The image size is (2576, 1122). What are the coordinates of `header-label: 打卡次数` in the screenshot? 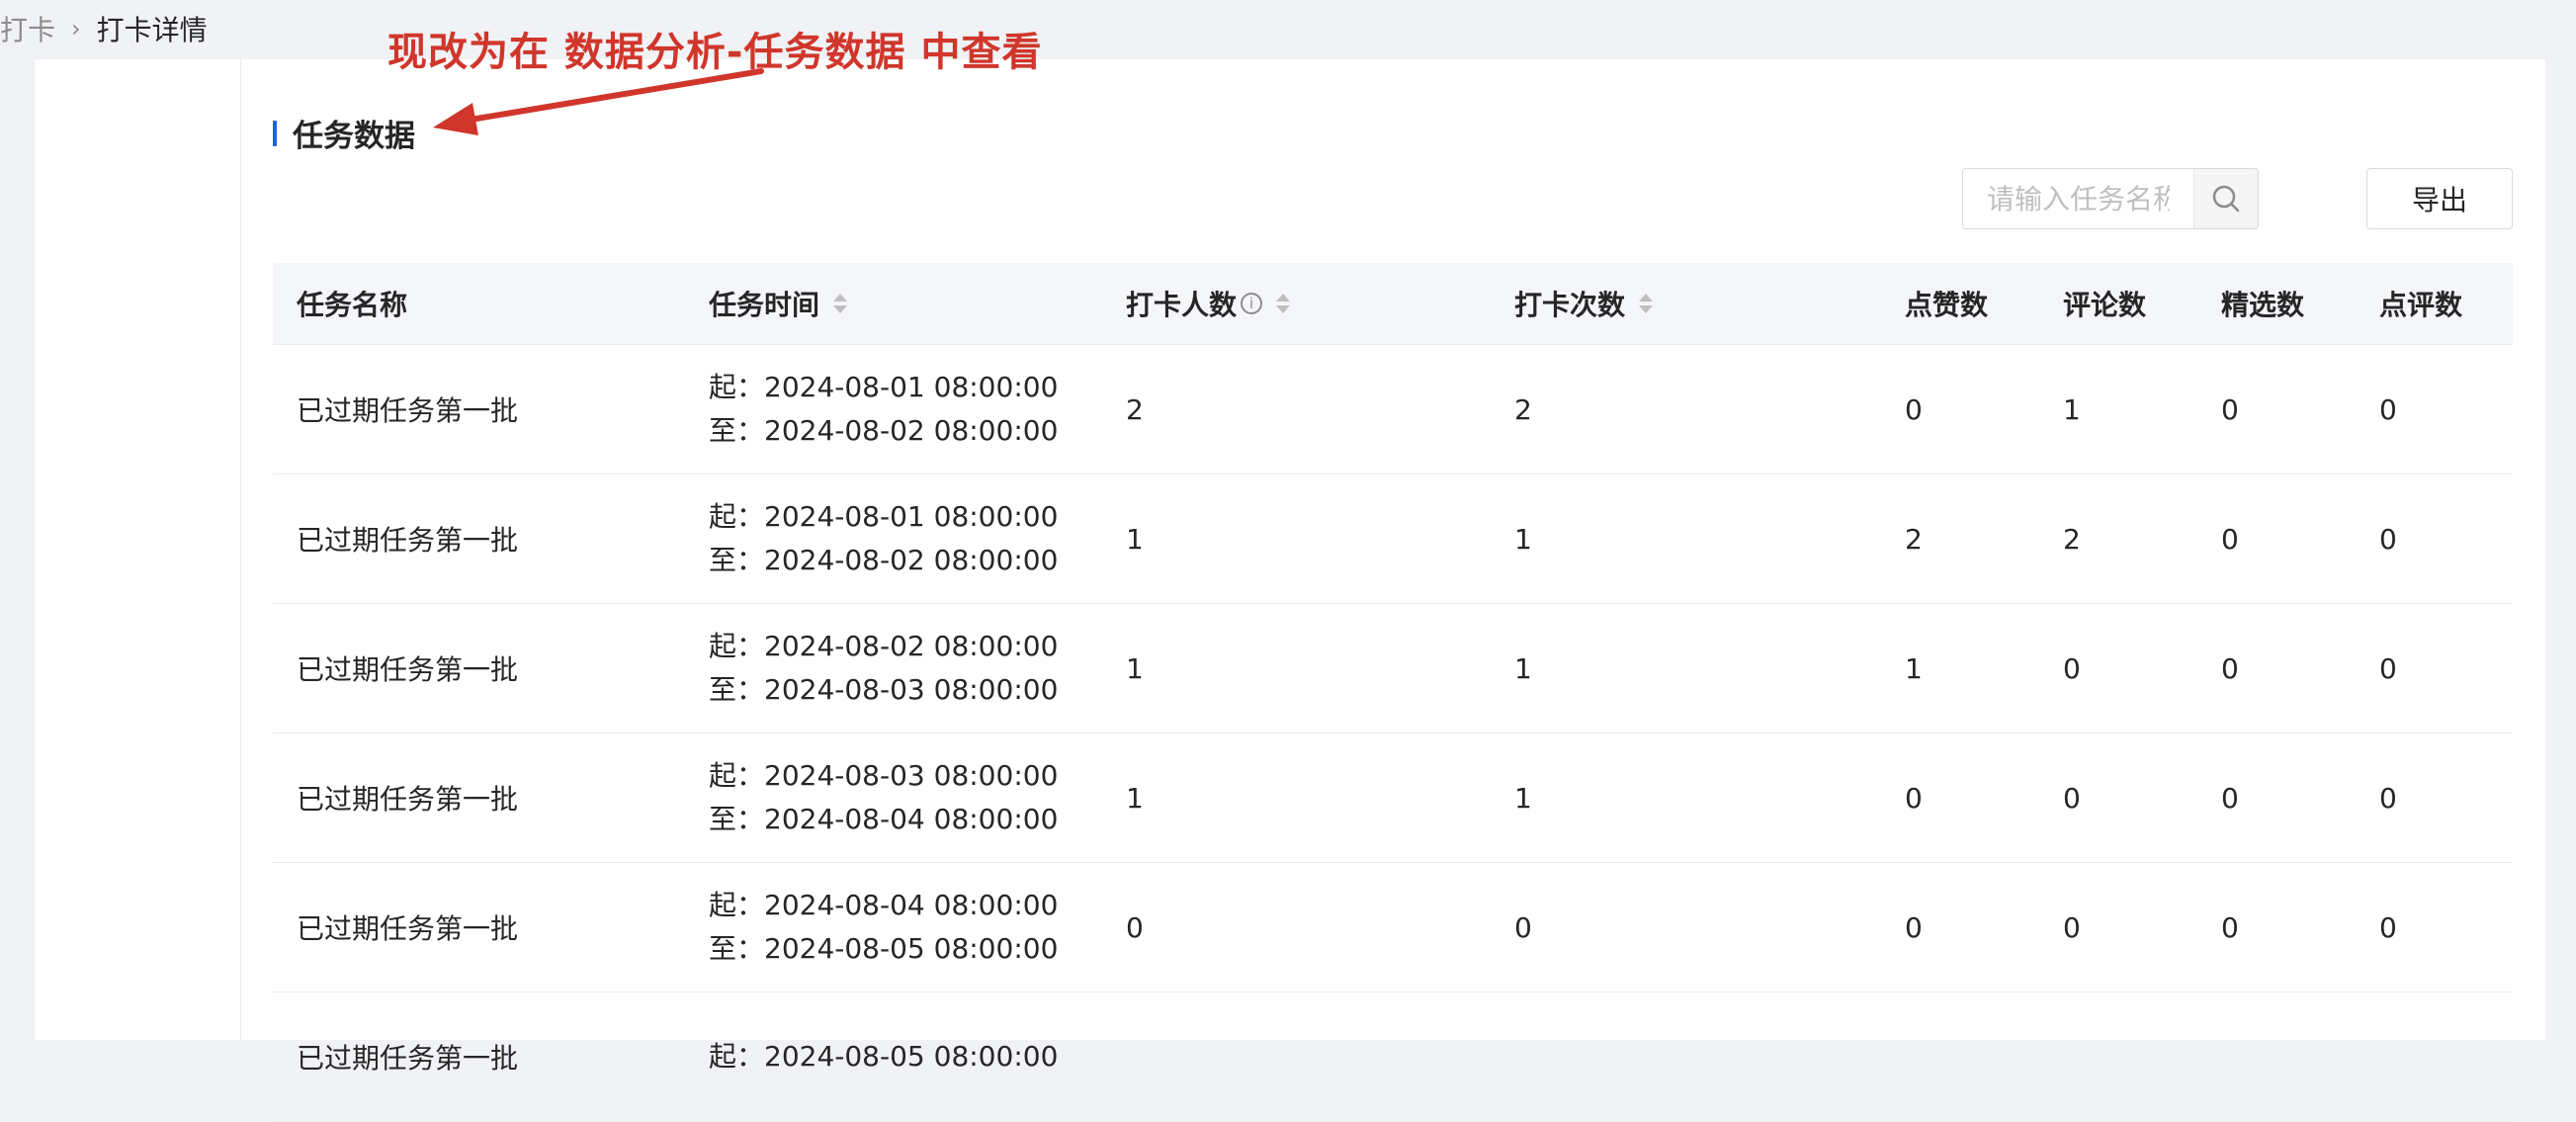 It's located at (1570, 305).